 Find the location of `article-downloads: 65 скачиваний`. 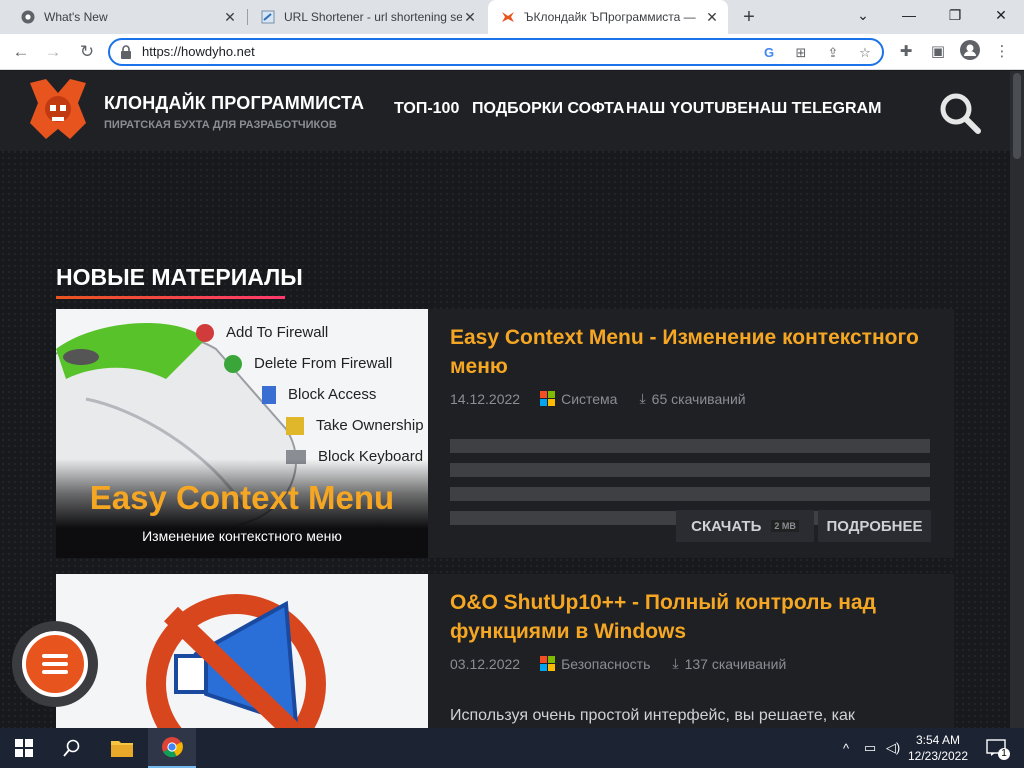

article-downloads: 65 скачиваний is located at coordinates (698, 398).